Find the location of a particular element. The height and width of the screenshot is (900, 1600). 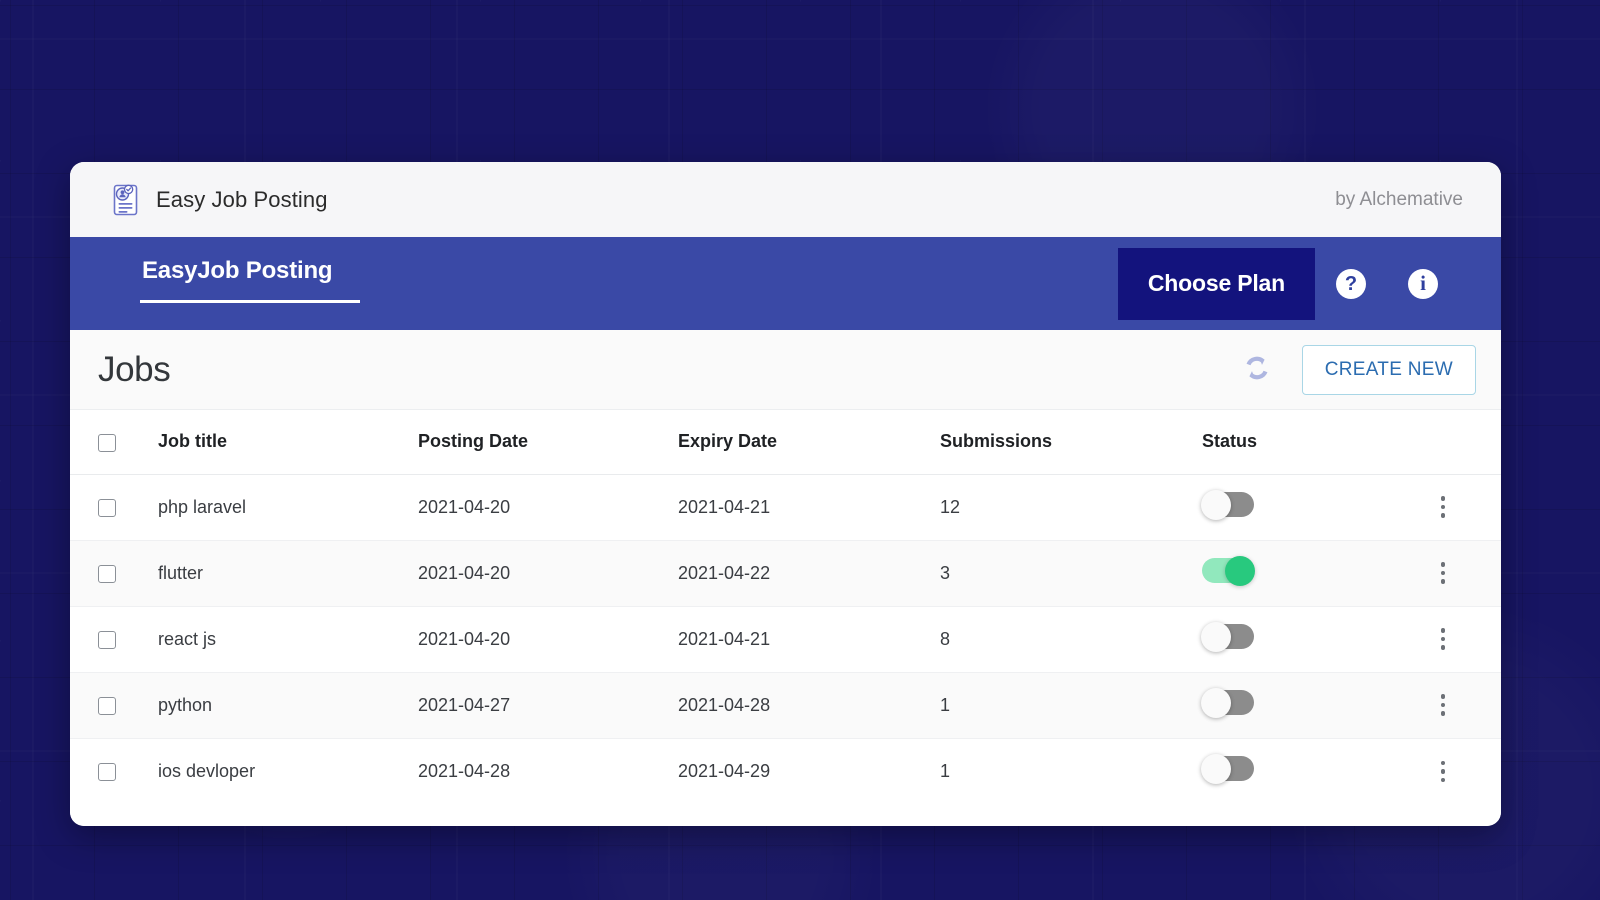

table-row: react js 2021-04-20 2021-04-21 8 is located at coordinates (785, 639).